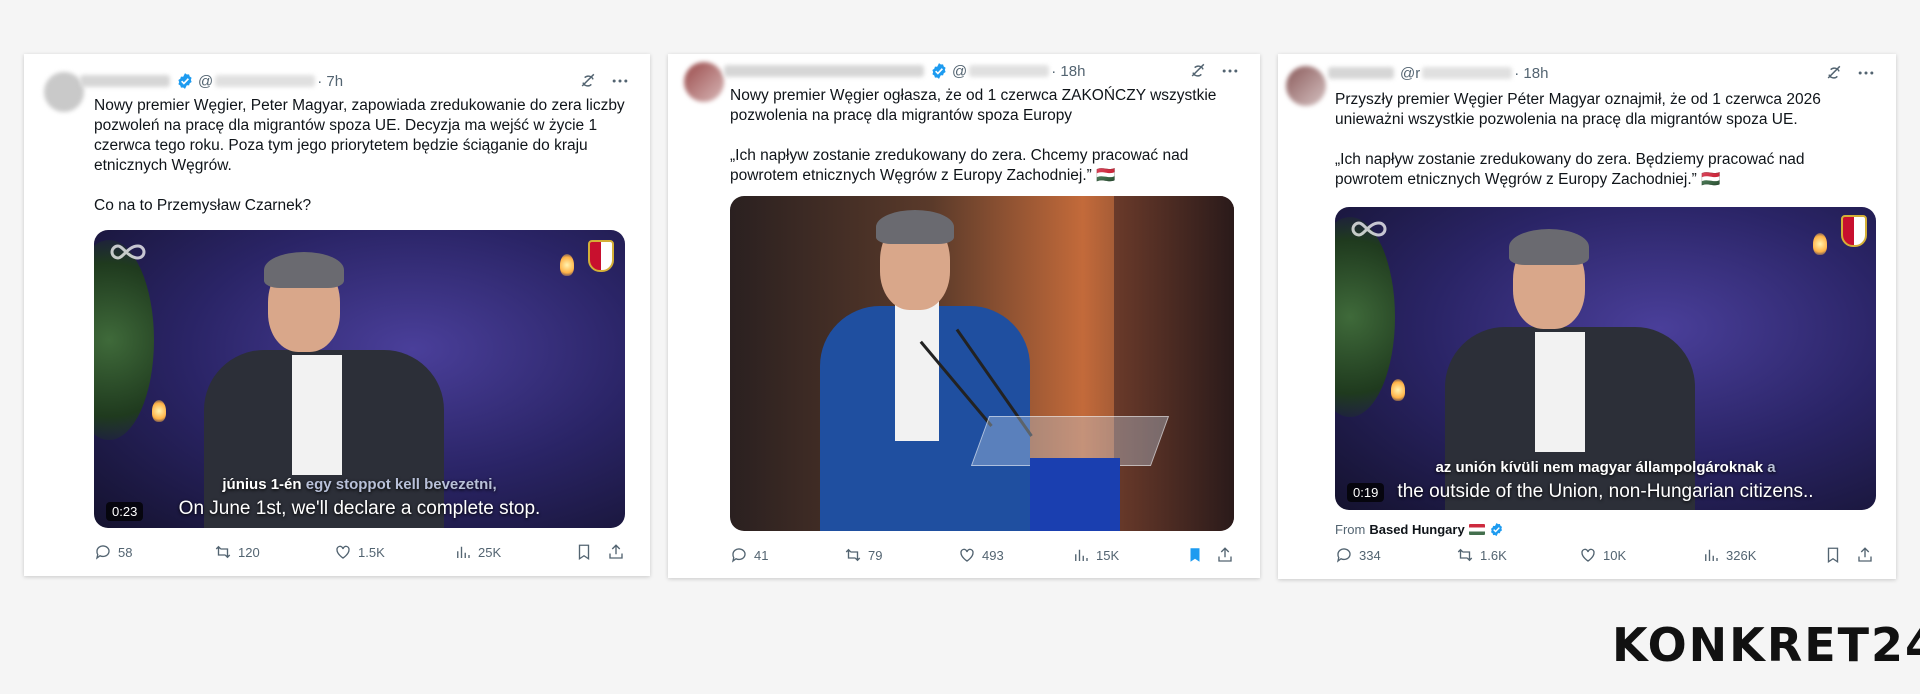 The height and width of the screenshot is (694, 1920). I want to click on video-duration: 0:19, so click(1366, 492).